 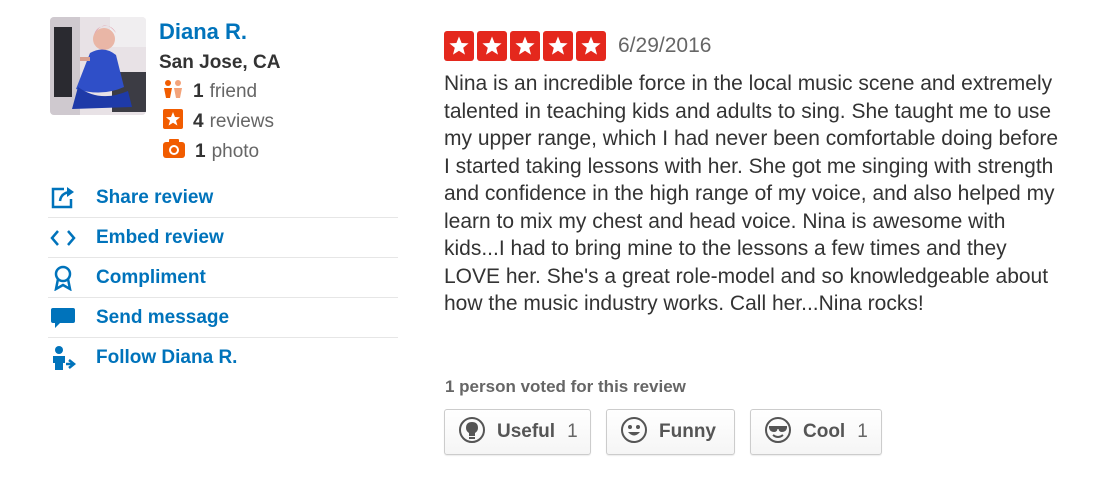 What do you see at coordinates (203, 32) in the screenshot?
I see `user-name-link: Diana R.` at bounding box center [203, 32].